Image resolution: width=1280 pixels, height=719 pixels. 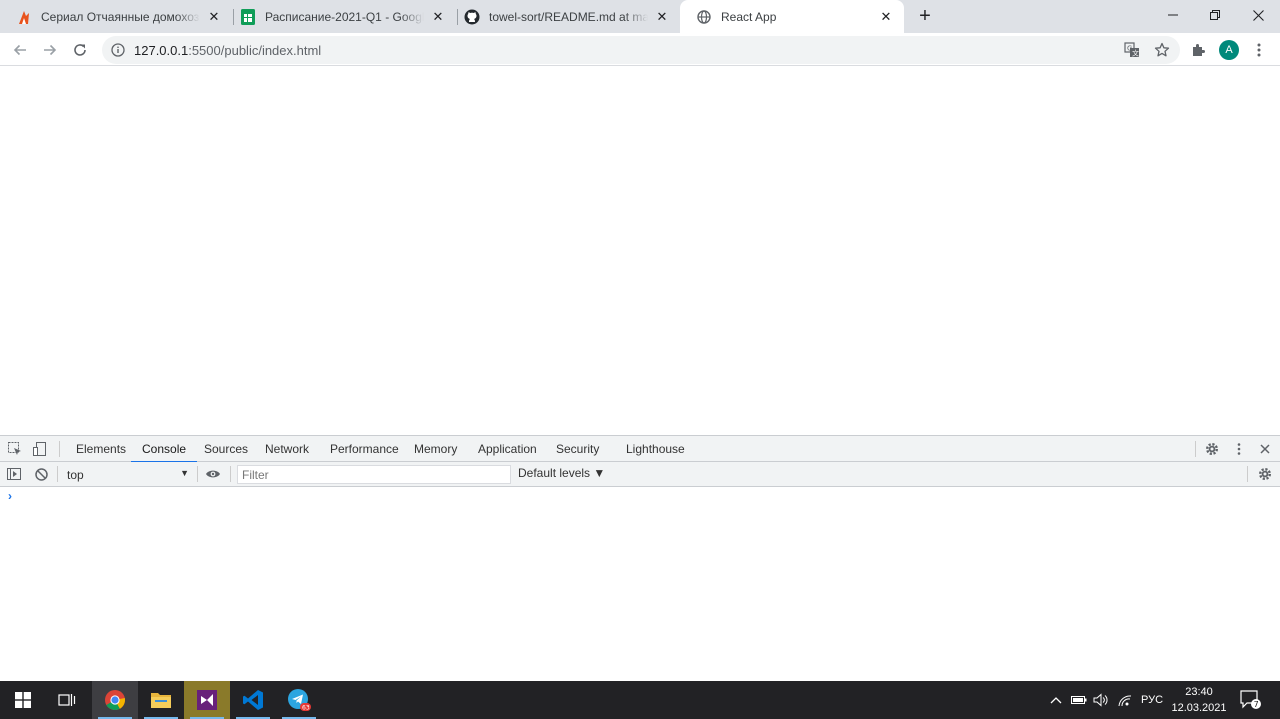 What do you see at coordinates (1265, 449) in the screenshot?
I see `devtools-close-icon` at bounding box center [1265, 449].